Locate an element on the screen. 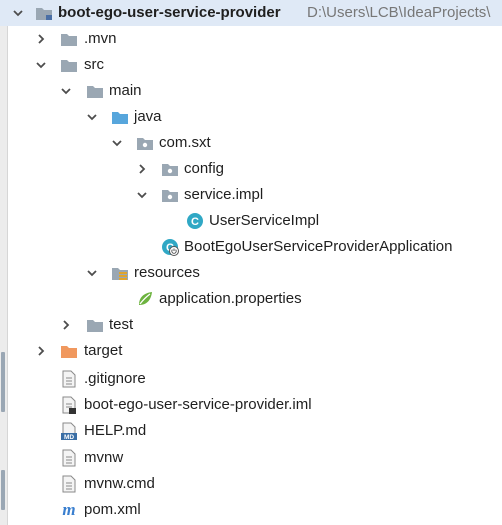 The image size is (502, 525). tree-row-userserviceimpl: C UserServiceImpl is located at coordinates (251, 221).